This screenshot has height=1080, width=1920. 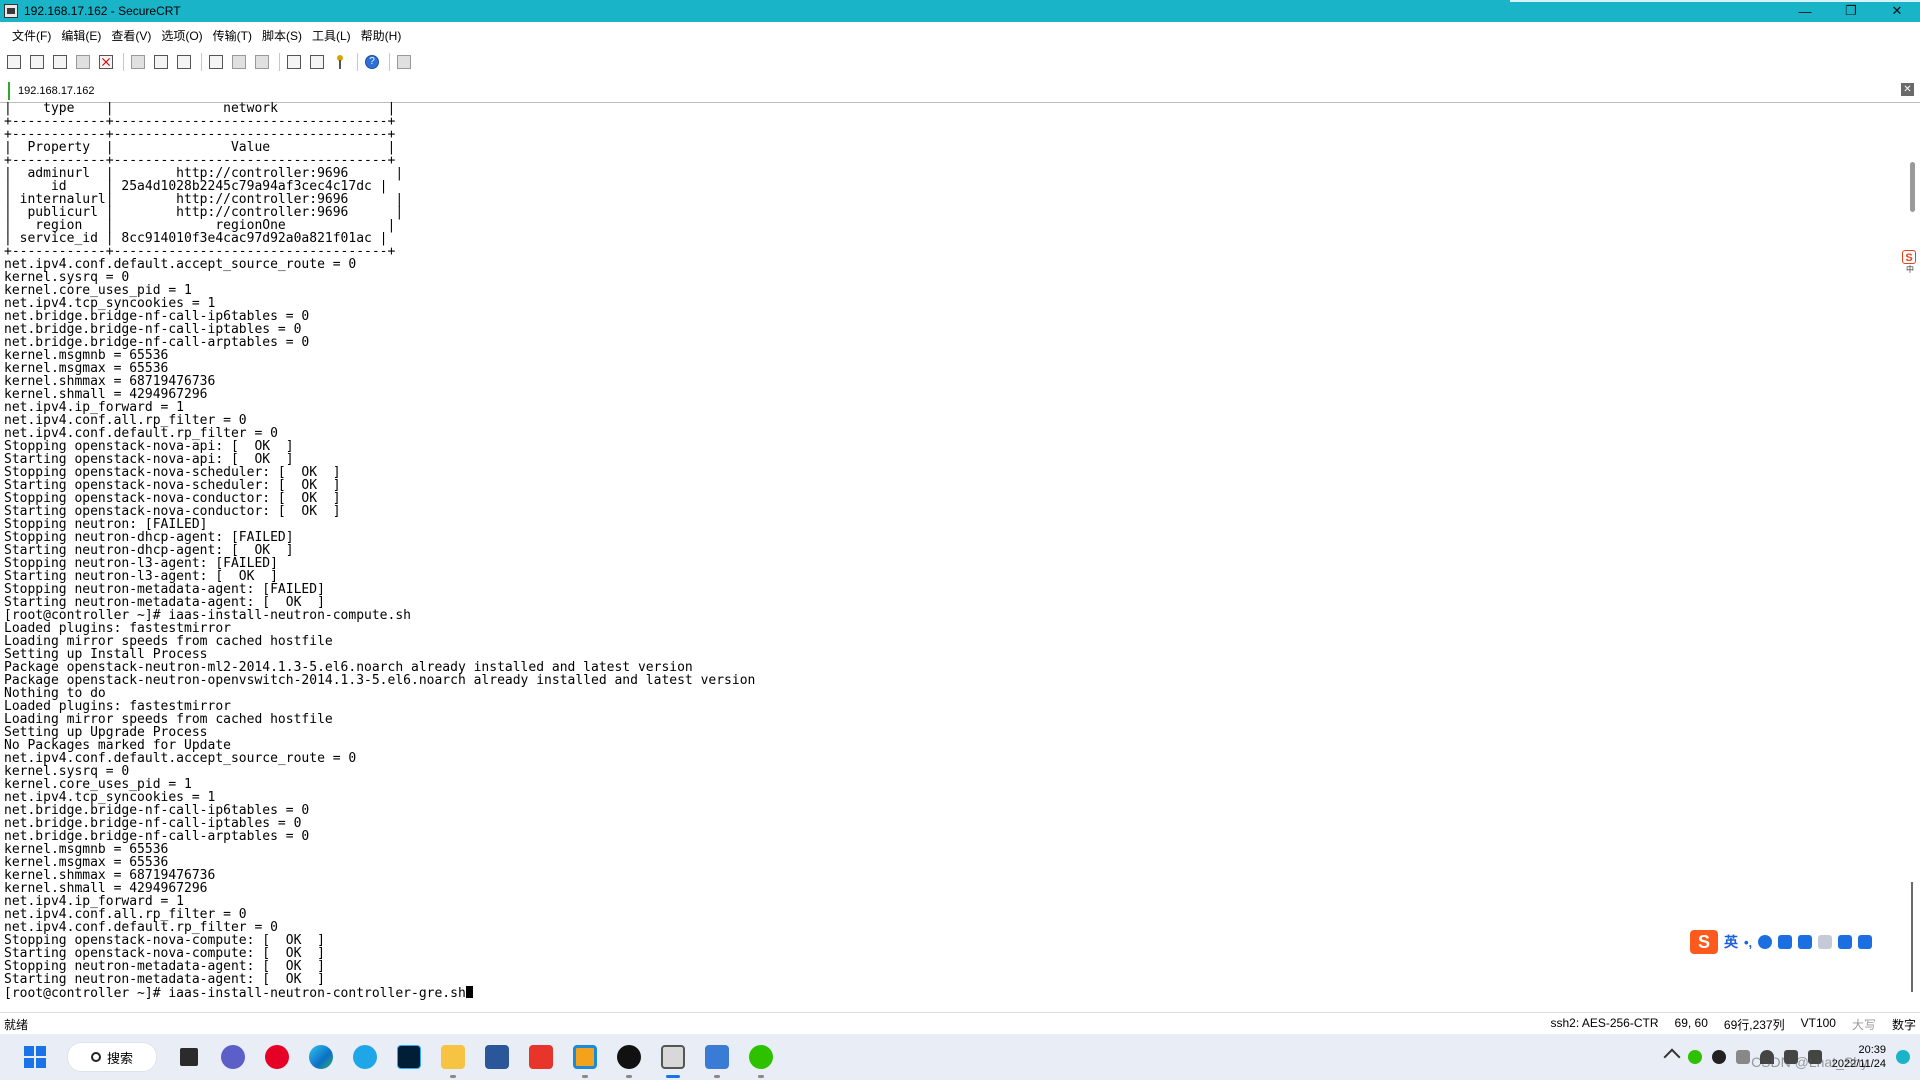 I want to click on scrollbar-thumb, so click(x=1912, y=187).